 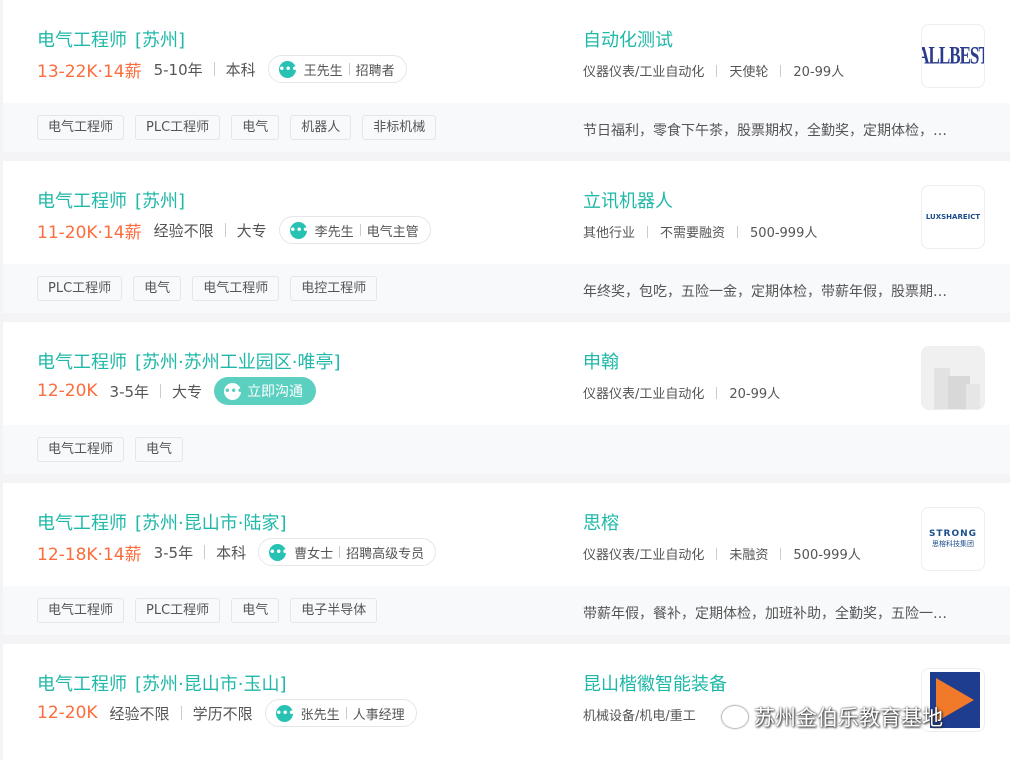 I want to click on salary: 12-20K, so click(x=67, y=713).